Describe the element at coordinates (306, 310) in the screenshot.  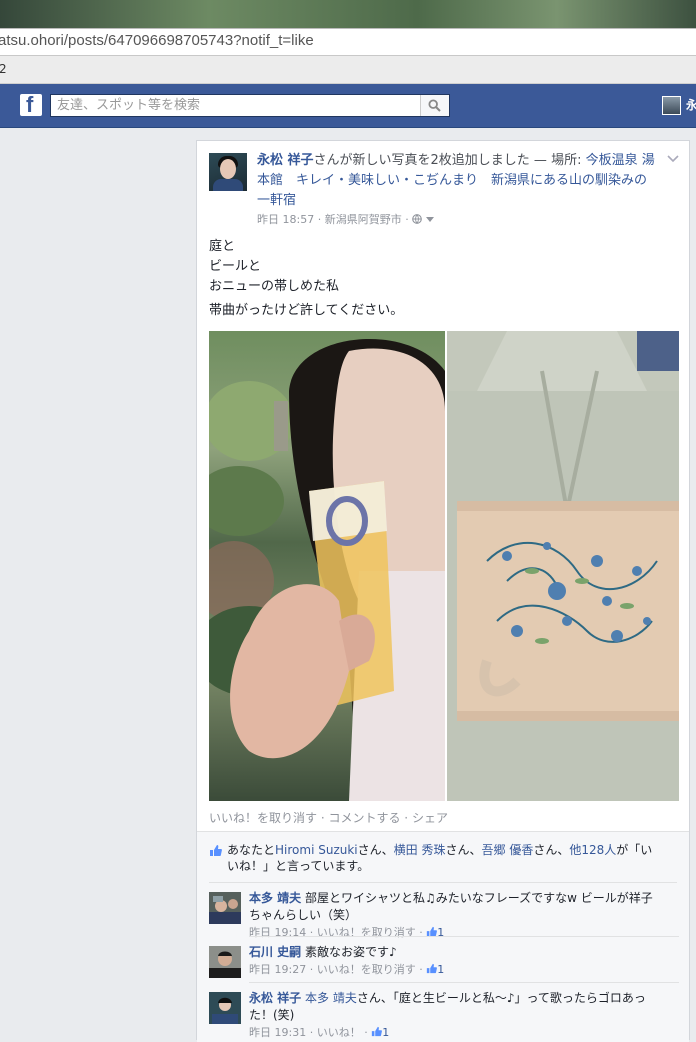
I see `post-text-line: 帯曲がったけど許してください。` at that location.